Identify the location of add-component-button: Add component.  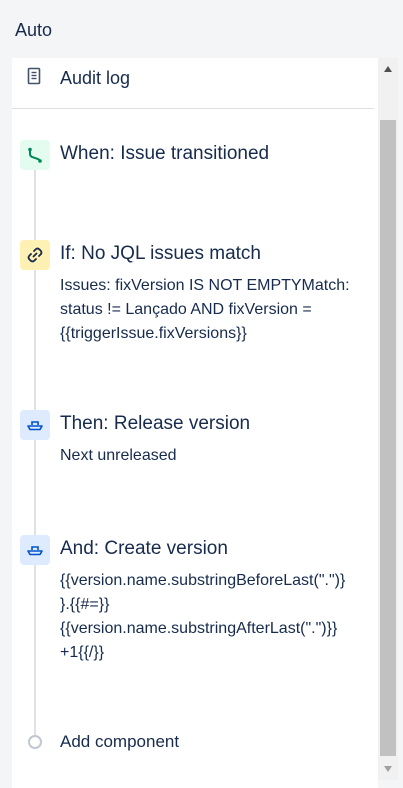
(195, 745).